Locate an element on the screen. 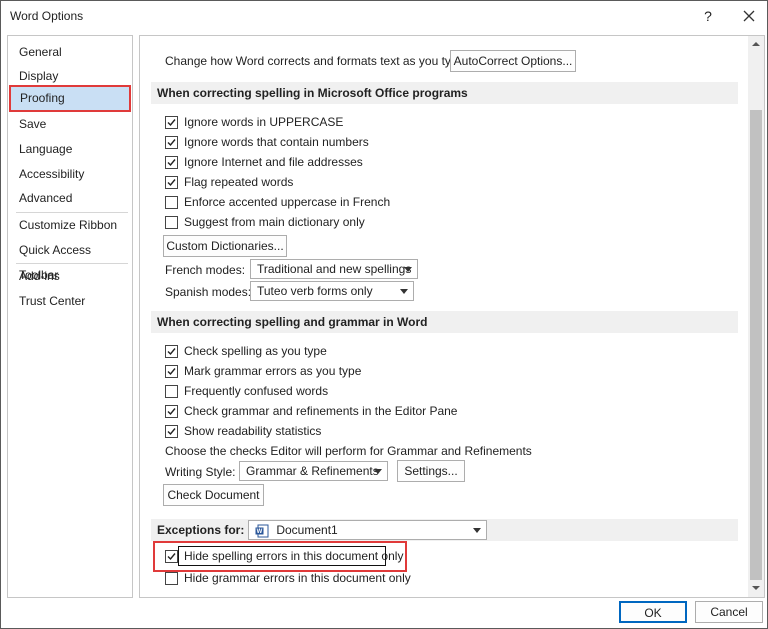  writing-style-value: Grammar & Refinements is located at coordinates (312, 471).